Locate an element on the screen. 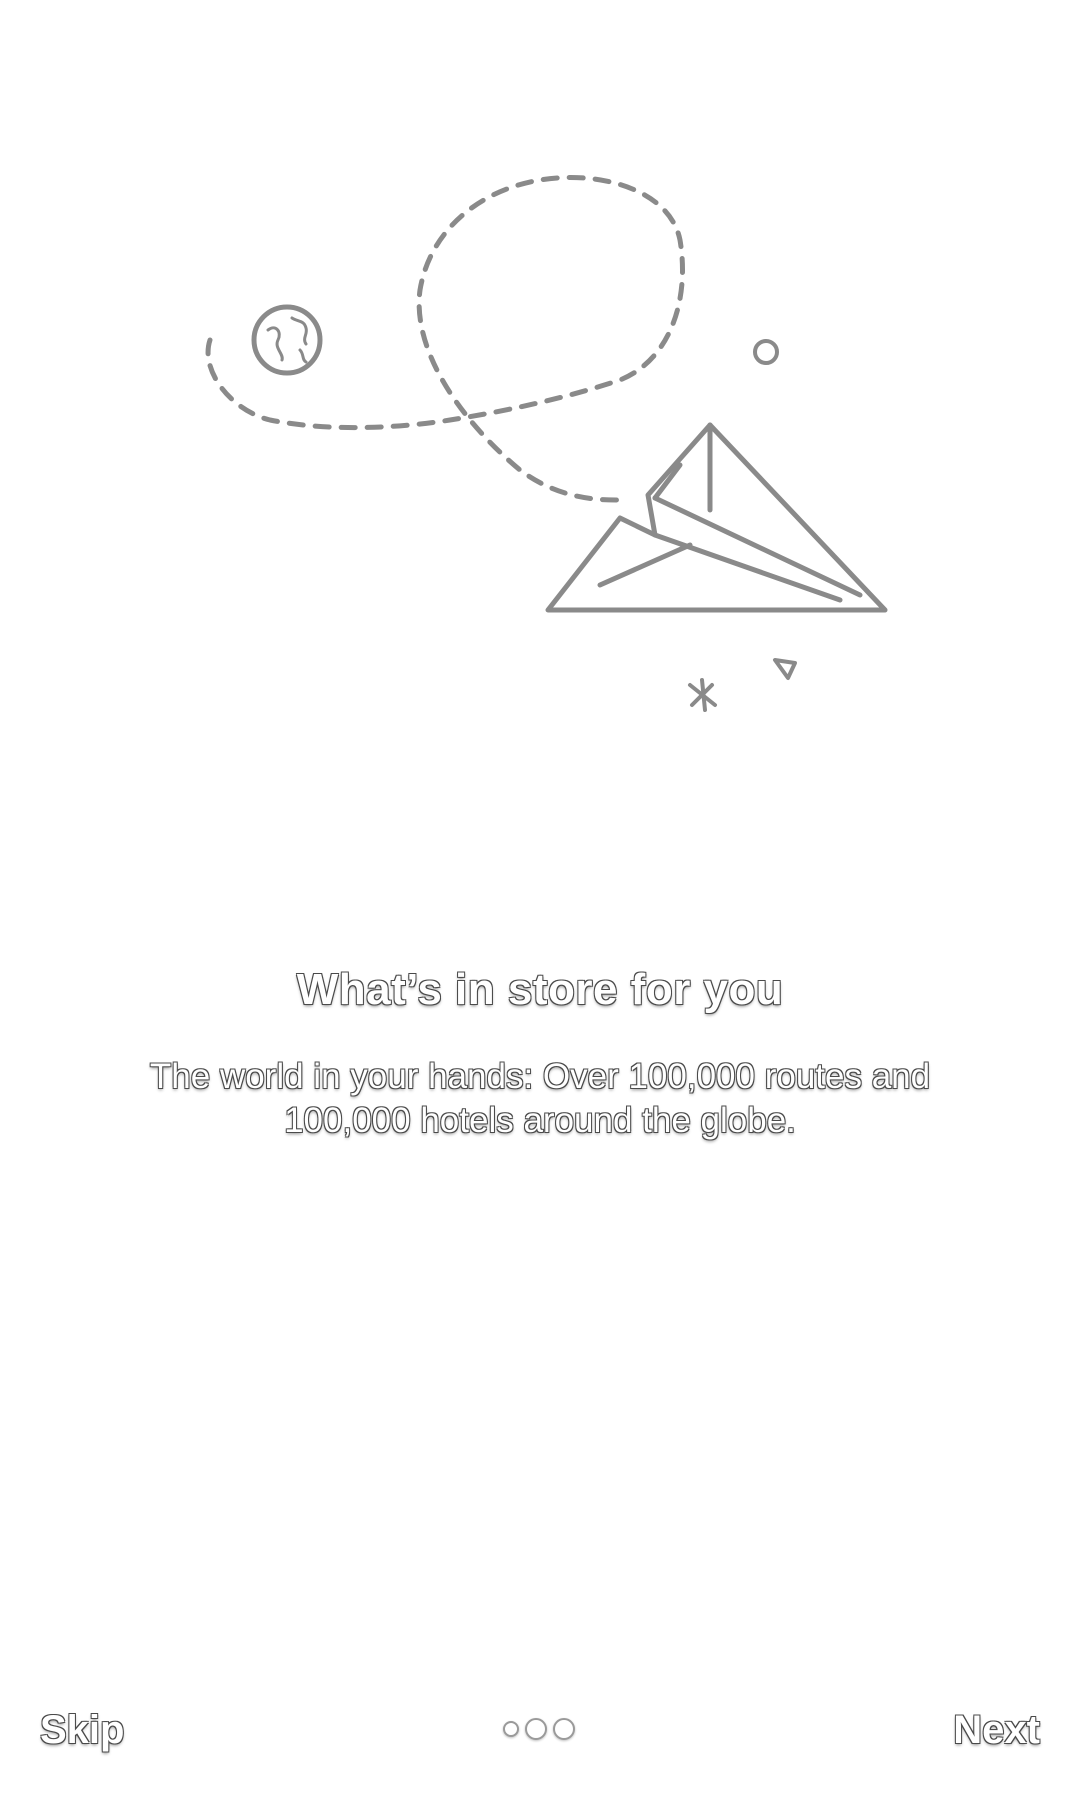 Image resolution: width=1080 pixels, height=1794 pixels. skip-button: Skip is located at coordinates (82, 1730).